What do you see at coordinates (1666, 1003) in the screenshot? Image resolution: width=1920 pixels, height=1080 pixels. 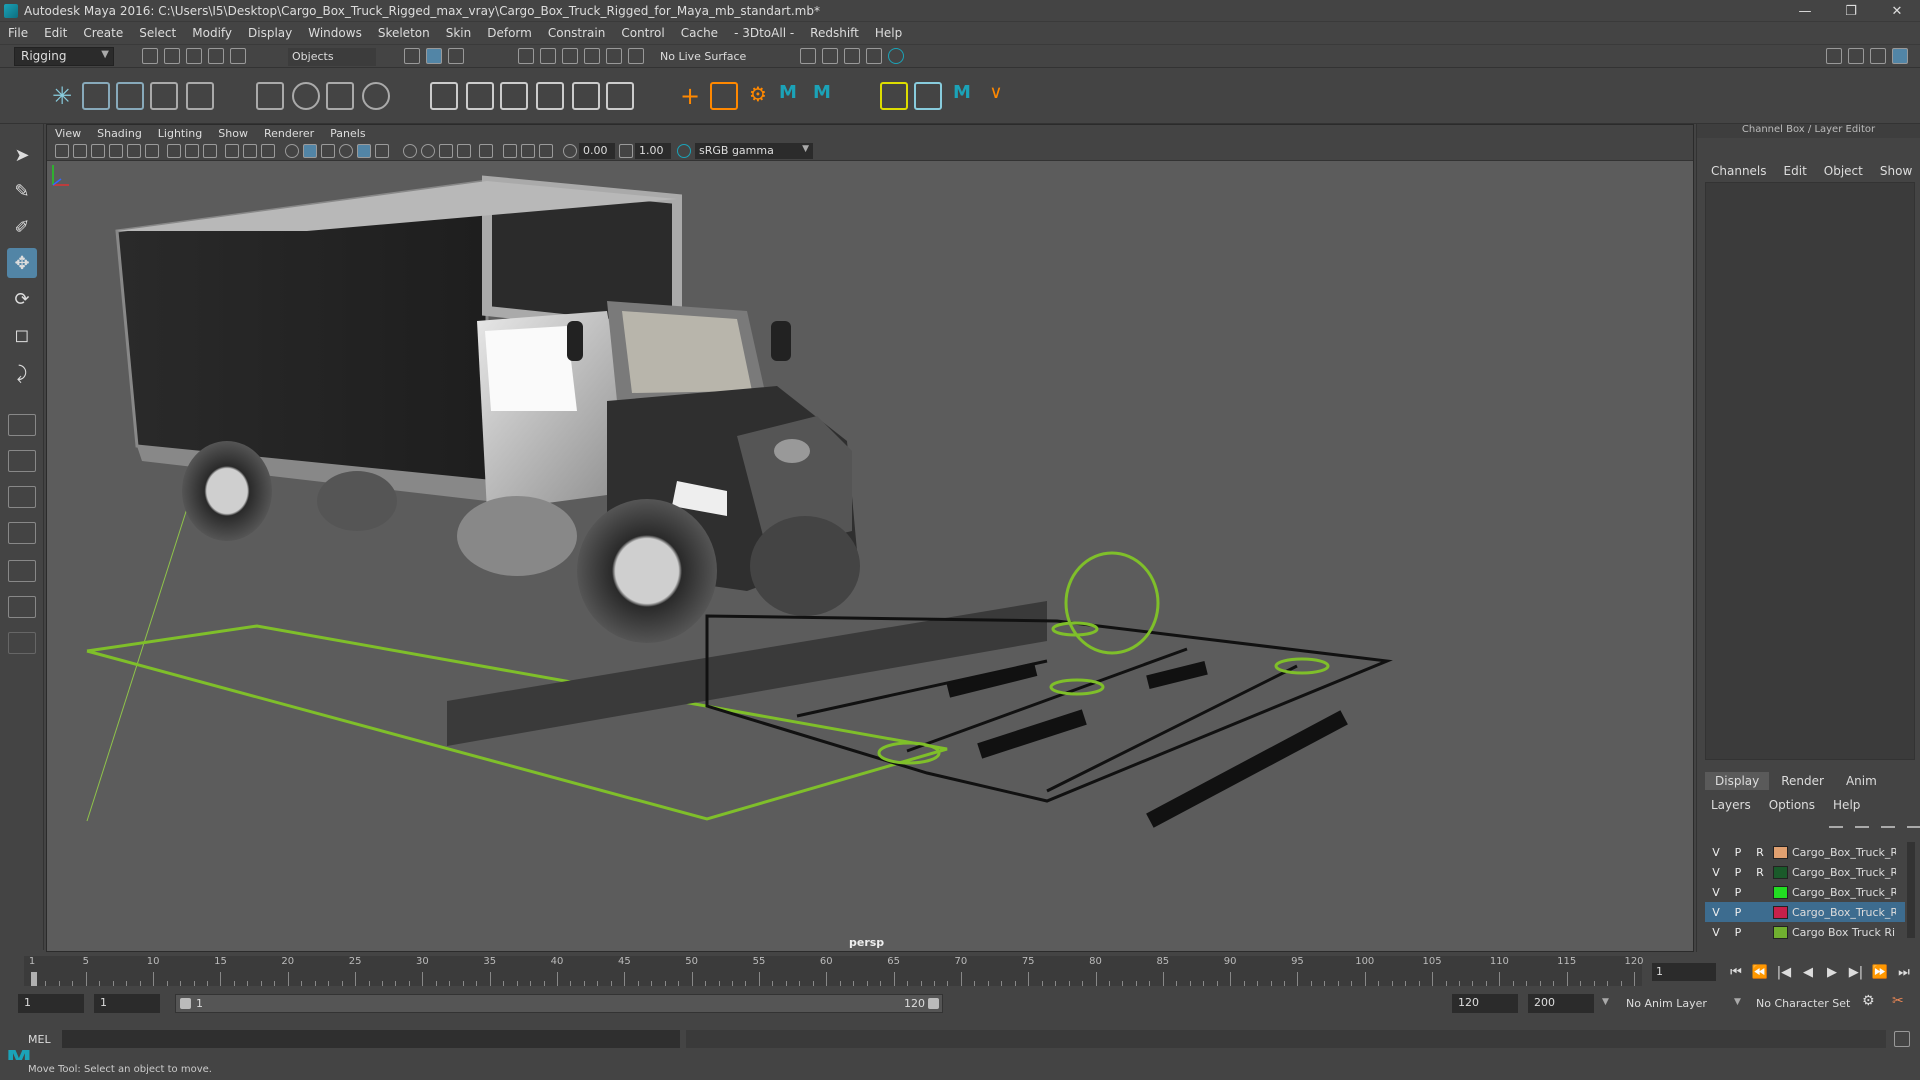 I see `anim-layer-dropdown: No Anim Layer` at bounding box center [1666, 1003].